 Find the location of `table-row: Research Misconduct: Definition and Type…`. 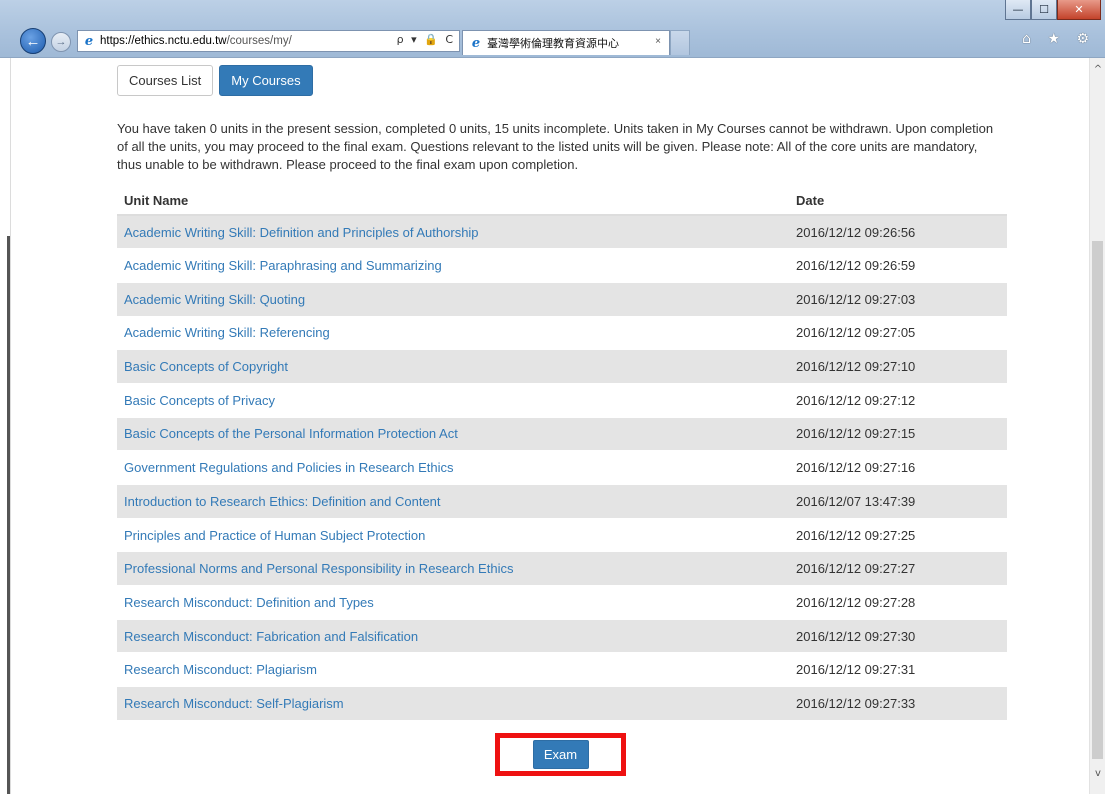

table-row: Research Misconduct: Definition and Type… is located at coordinates (562, 602).